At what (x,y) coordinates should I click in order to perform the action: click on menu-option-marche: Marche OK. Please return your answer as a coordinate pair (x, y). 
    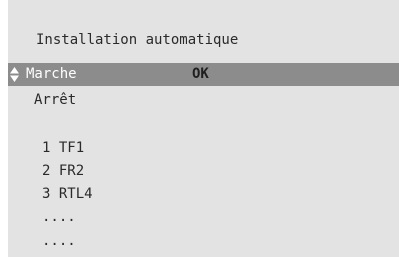
    Looking at the image, I should click on (203, 74).